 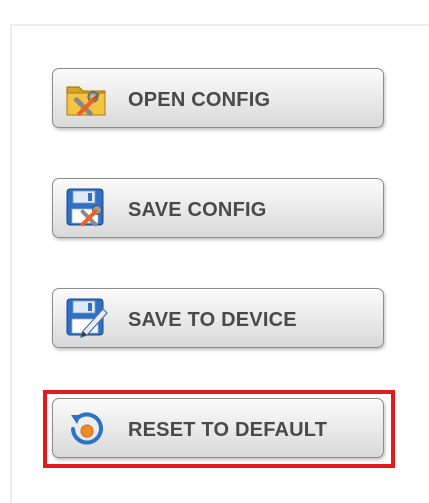 I want to click on save-device-icon, so click(x=87, y=319).